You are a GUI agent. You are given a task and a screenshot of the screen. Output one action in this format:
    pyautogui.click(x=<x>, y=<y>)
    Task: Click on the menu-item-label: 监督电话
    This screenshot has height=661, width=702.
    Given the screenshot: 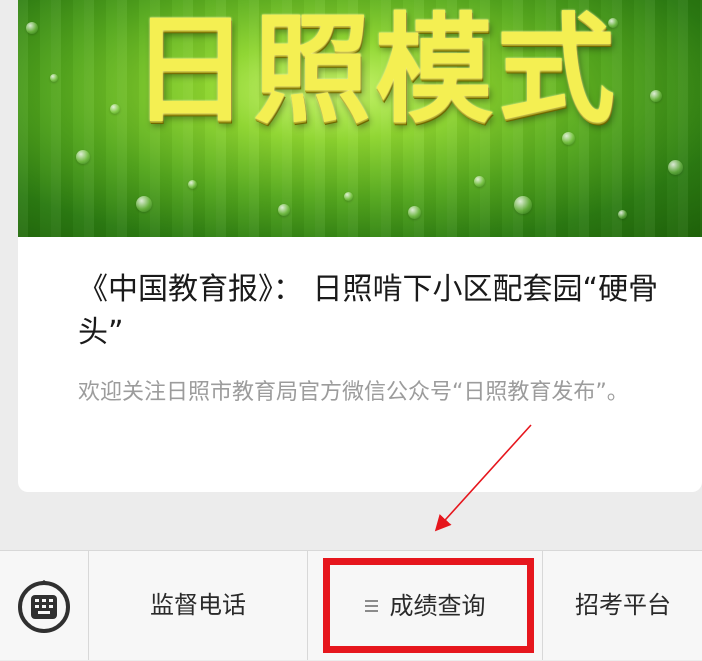 What is the action you would take?
    pyautogui.click(x=198, y=605)
    